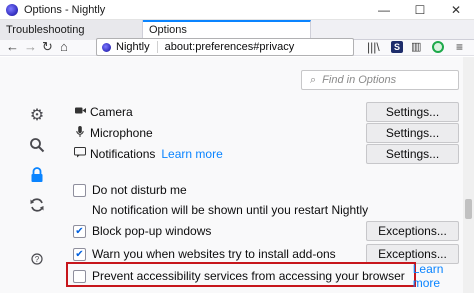  I want to click on tab-label: Options, so click(168, 30).